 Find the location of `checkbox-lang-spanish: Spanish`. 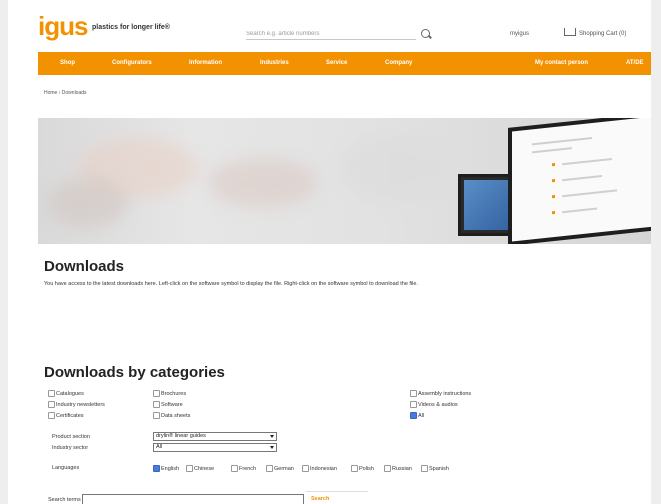

checkbox-lang-spanish: Spanish is located at coordinates (435, 468).